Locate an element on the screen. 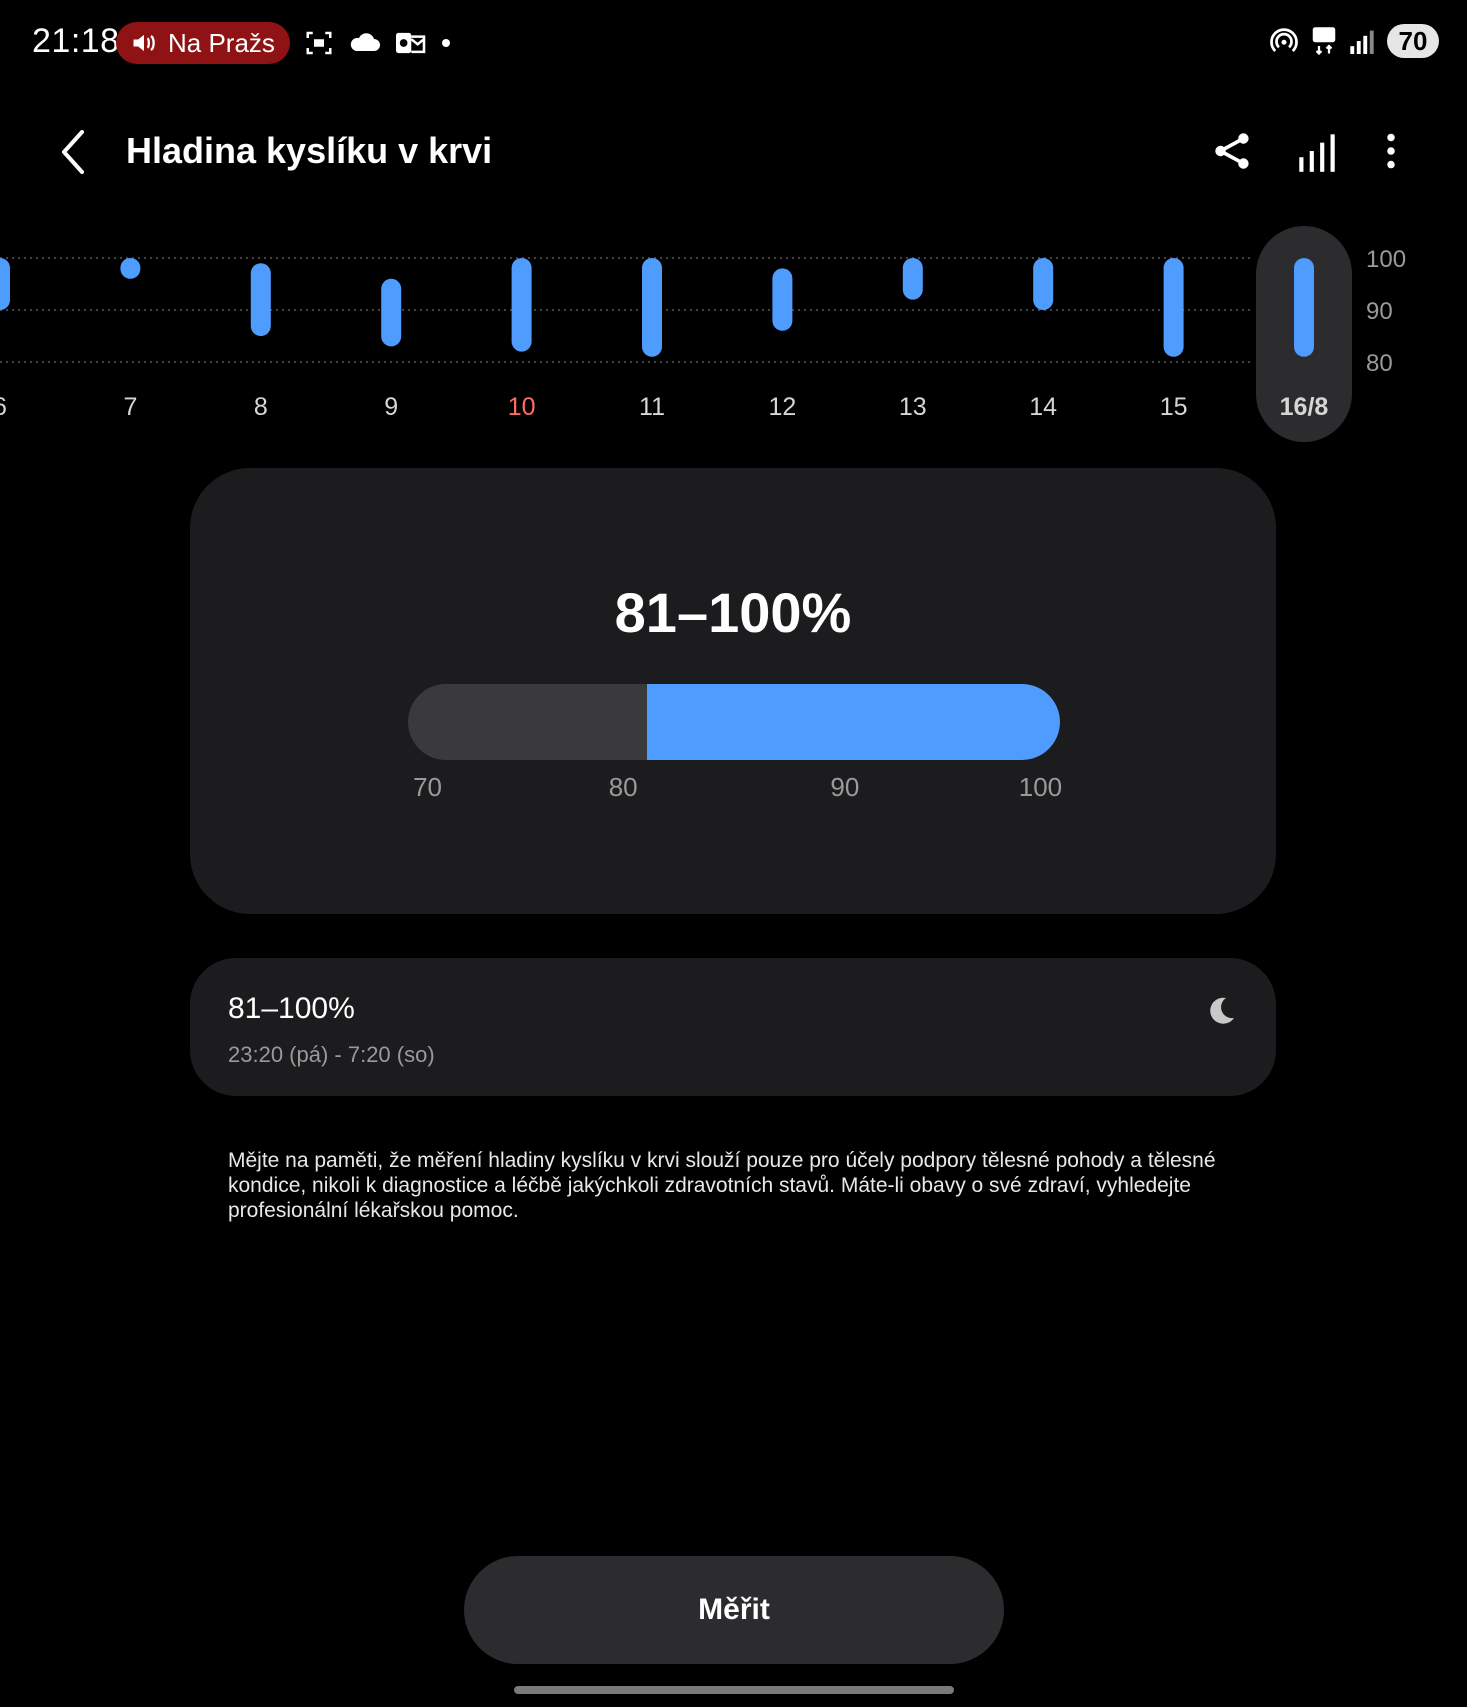 The width and height of the screenshot is (1467, 1707). y-tick-label: 90 is located at coordinates (1379, 311).